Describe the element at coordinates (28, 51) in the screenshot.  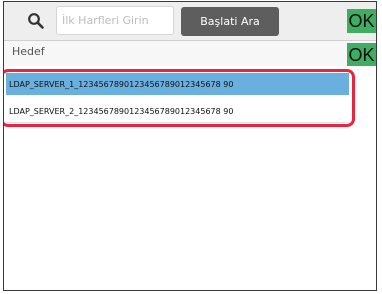
I see `destination-label: Hedef` at that location.